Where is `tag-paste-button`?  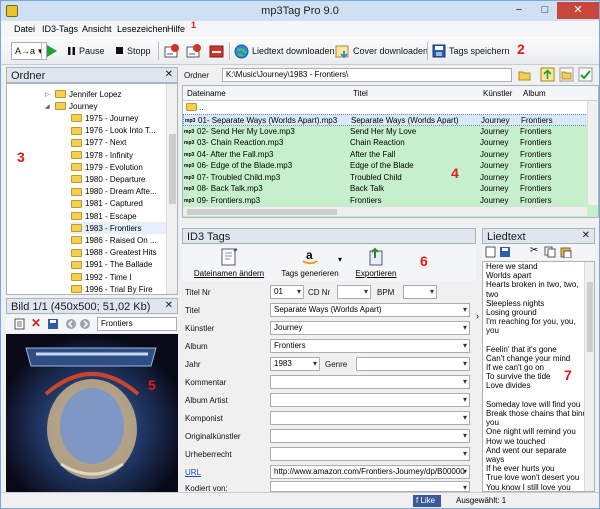
tag-paste-button is located at coordinates (195, 51).